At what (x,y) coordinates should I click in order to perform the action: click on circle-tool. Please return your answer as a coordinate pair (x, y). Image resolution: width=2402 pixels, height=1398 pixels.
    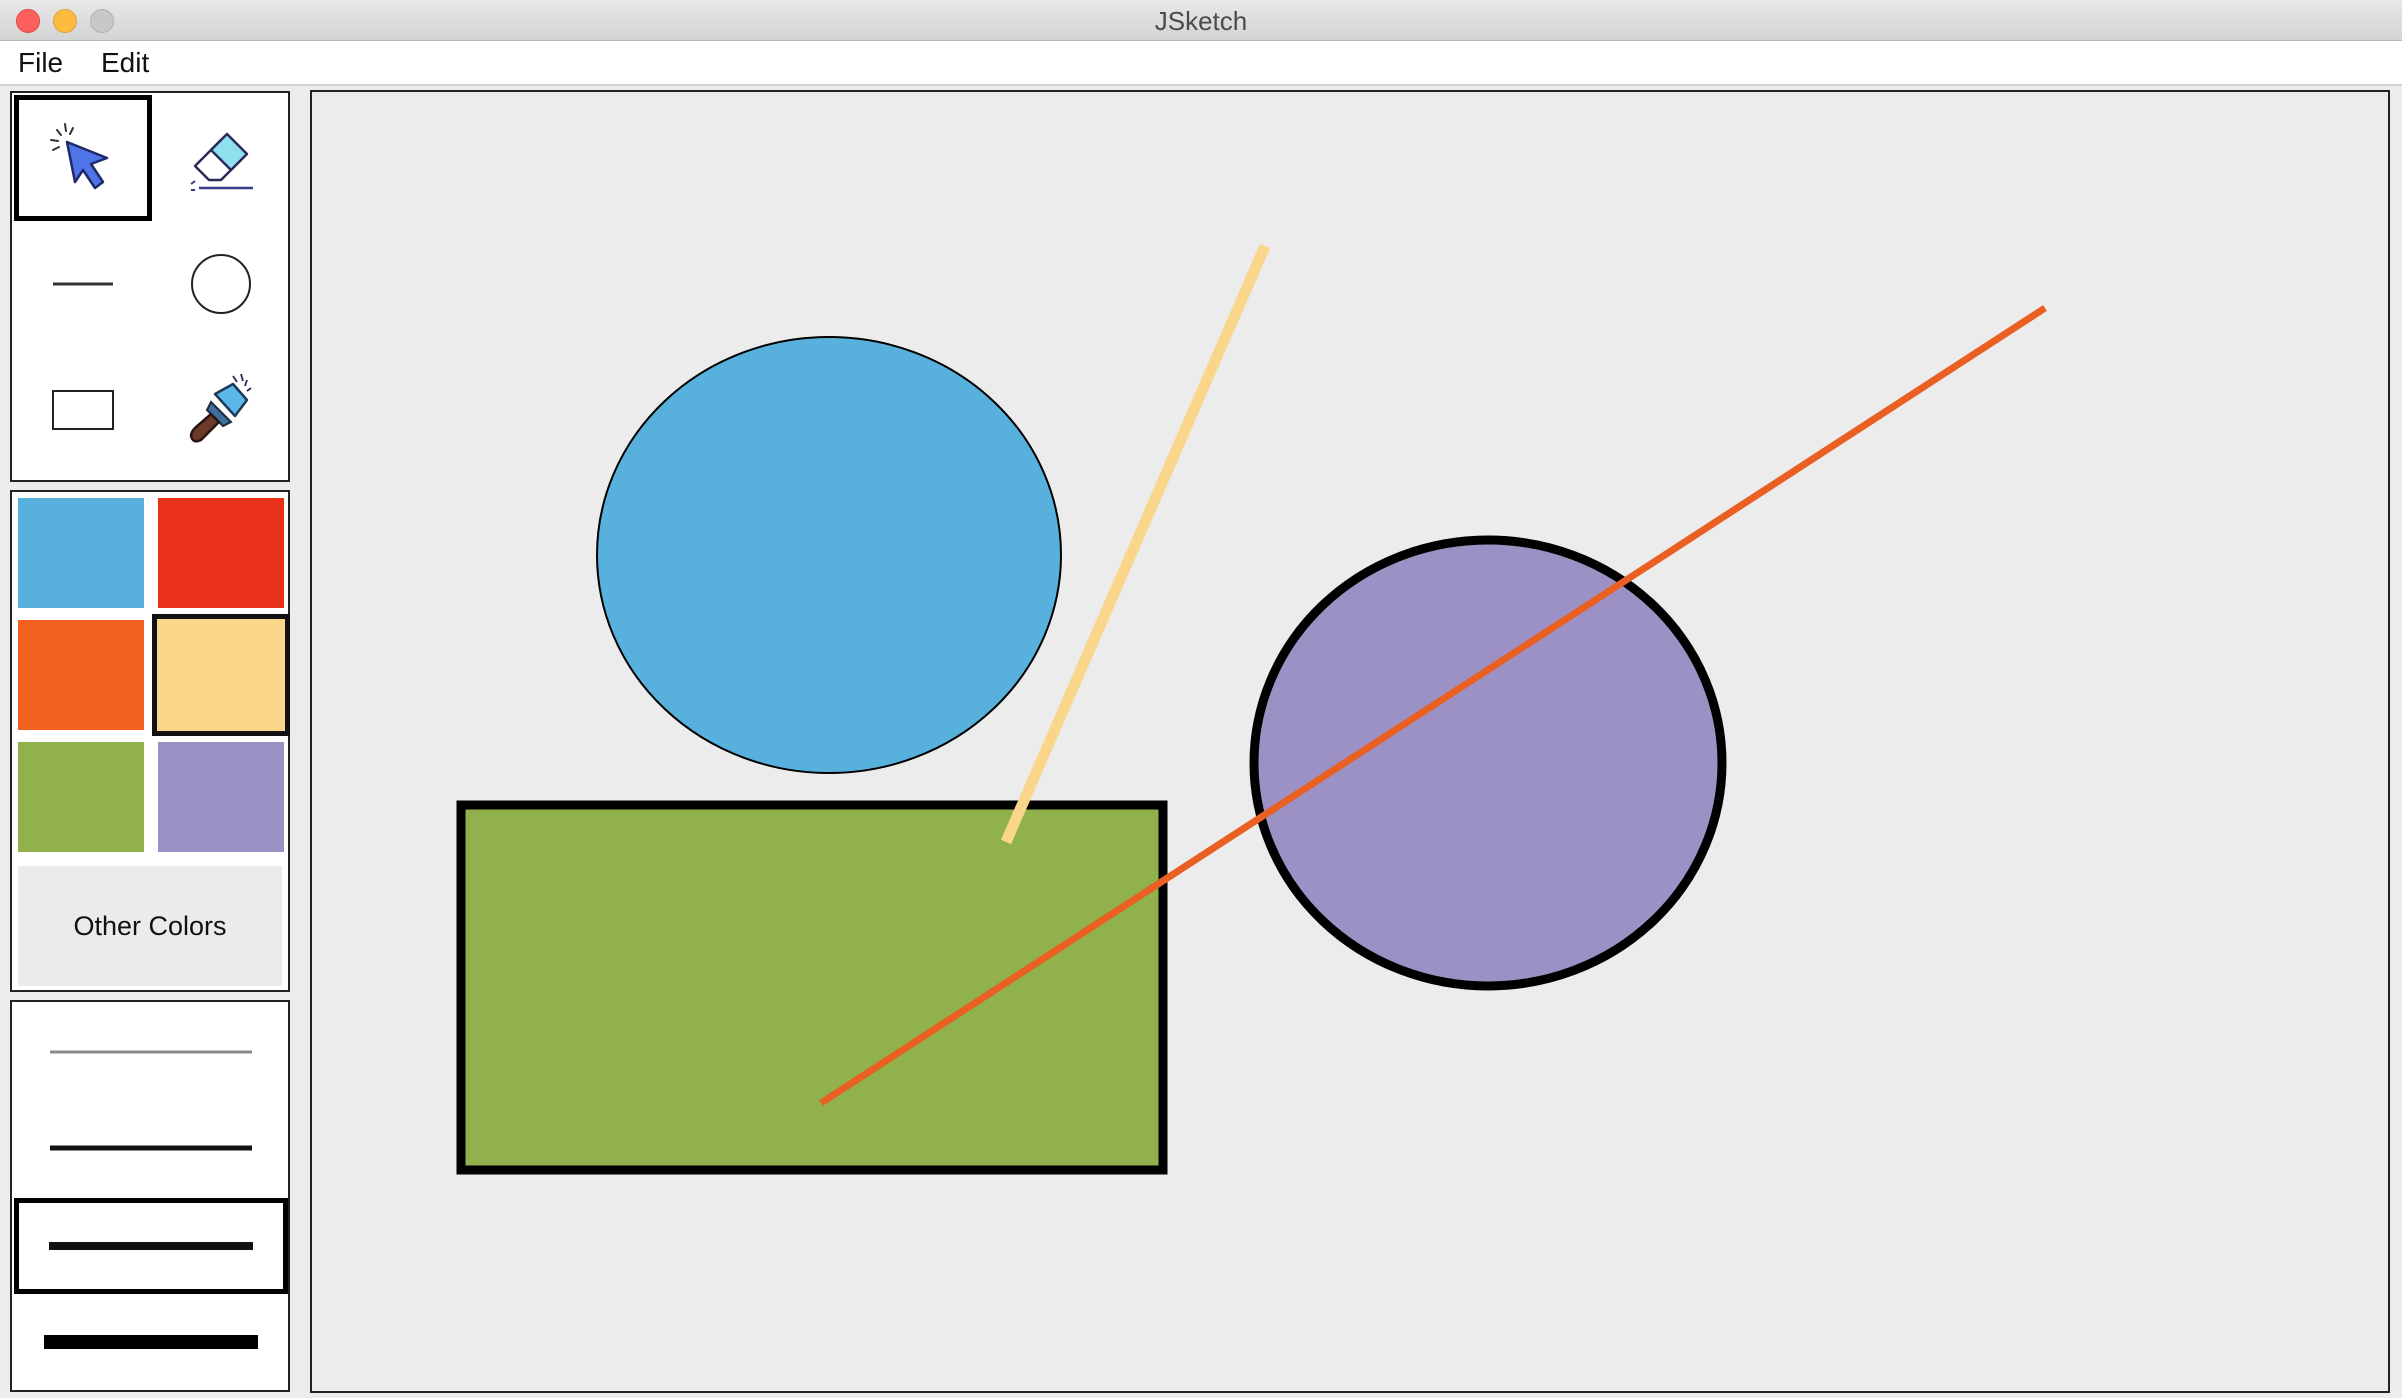
    Looking at the image, I should click on (221, 284).